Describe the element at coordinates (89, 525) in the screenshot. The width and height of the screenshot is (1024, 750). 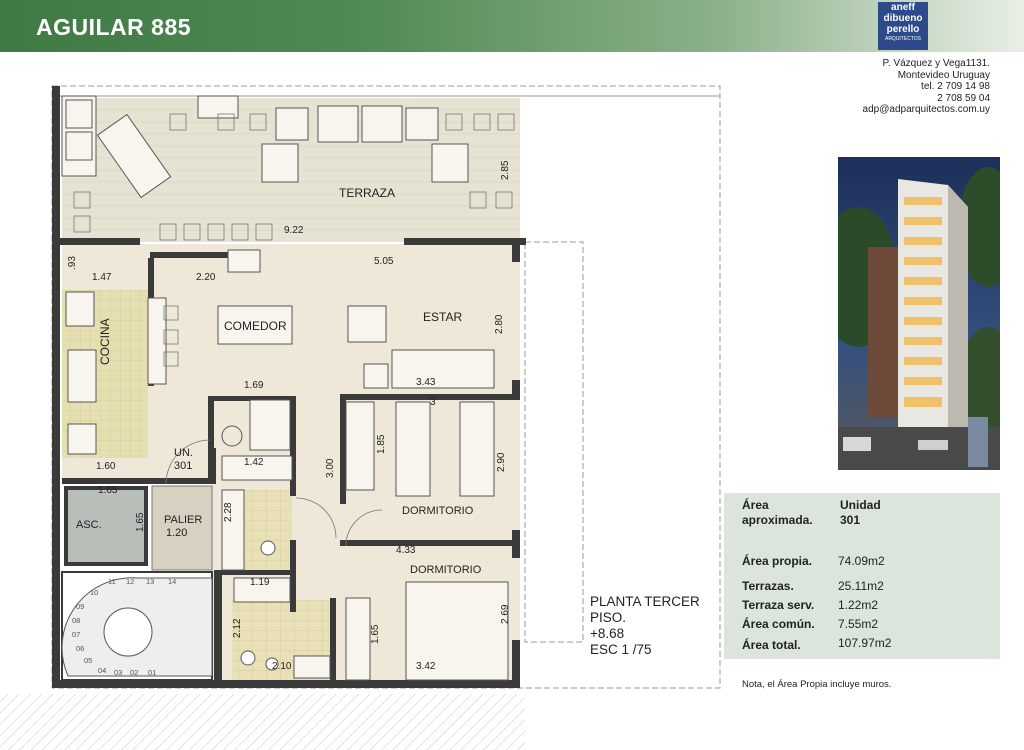
I see `room-label-asc: ASC.` at that location.